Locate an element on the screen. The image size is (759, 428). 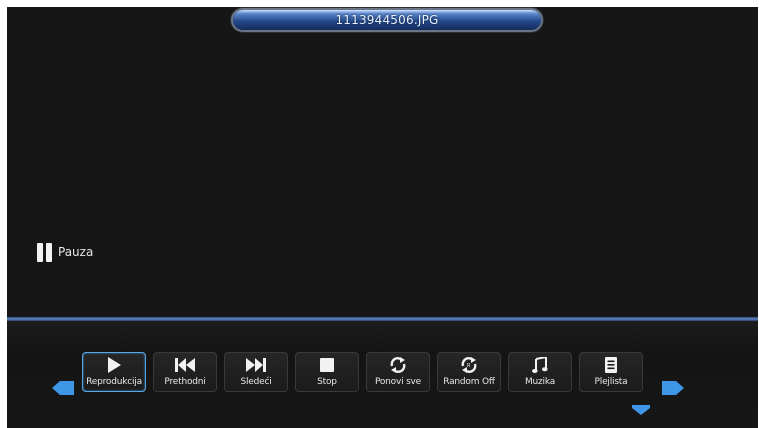
stop-button: Stop is located at coordinates (327, 372).